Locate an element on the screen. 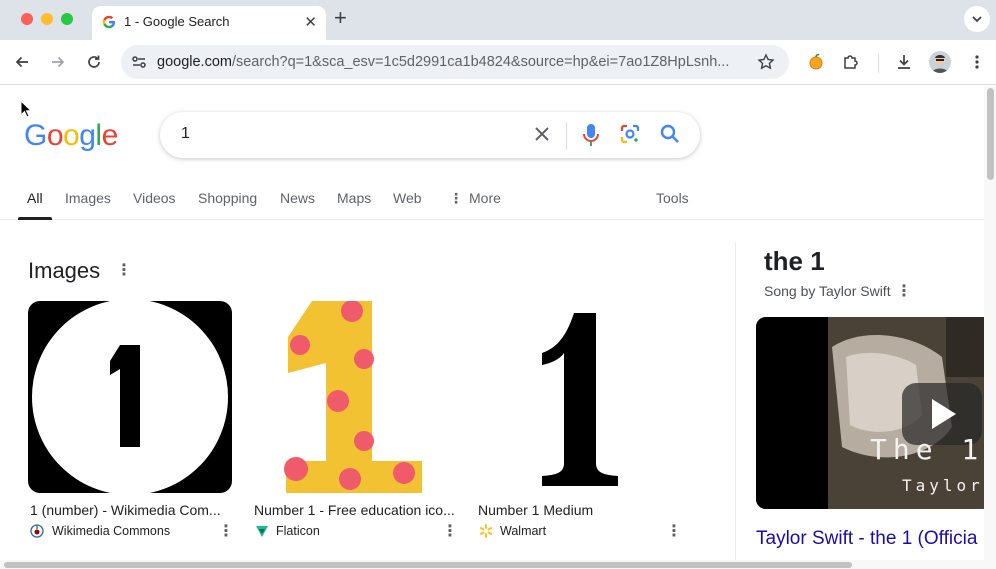 This screenshot has height=569, width=996. more-vertical-icon: ⋮ is located at coordinates (456, 198).